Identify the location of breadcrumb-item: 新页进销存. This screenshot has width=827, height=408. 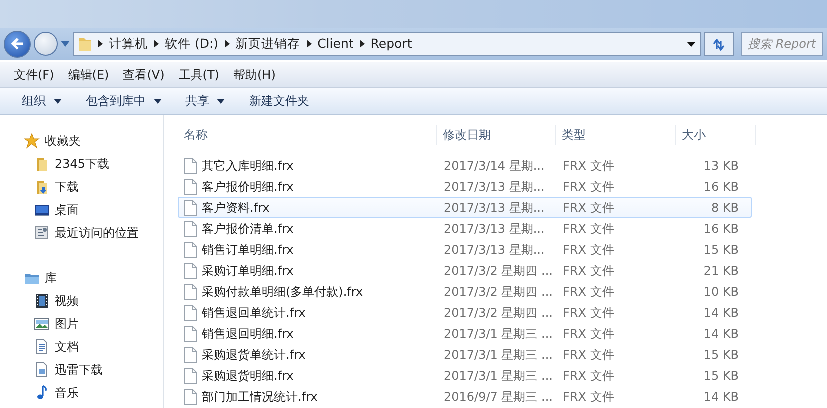
(268, 44).